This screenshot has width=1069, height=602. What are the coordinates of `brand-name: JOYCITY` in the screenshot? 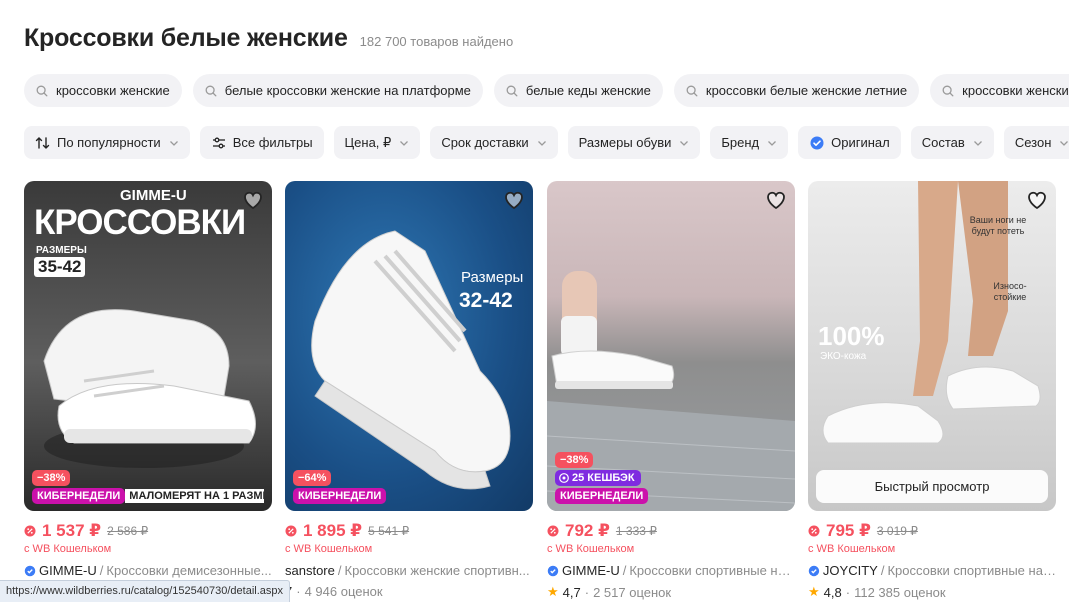 It's located at (850, 570).